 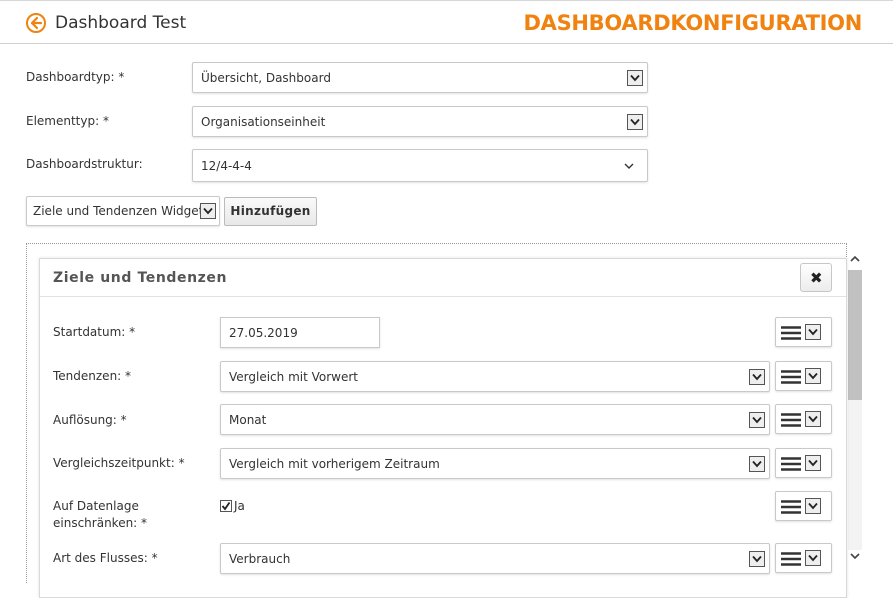 I want to click on resolution-value: Monat, so click(x=248, y=419).